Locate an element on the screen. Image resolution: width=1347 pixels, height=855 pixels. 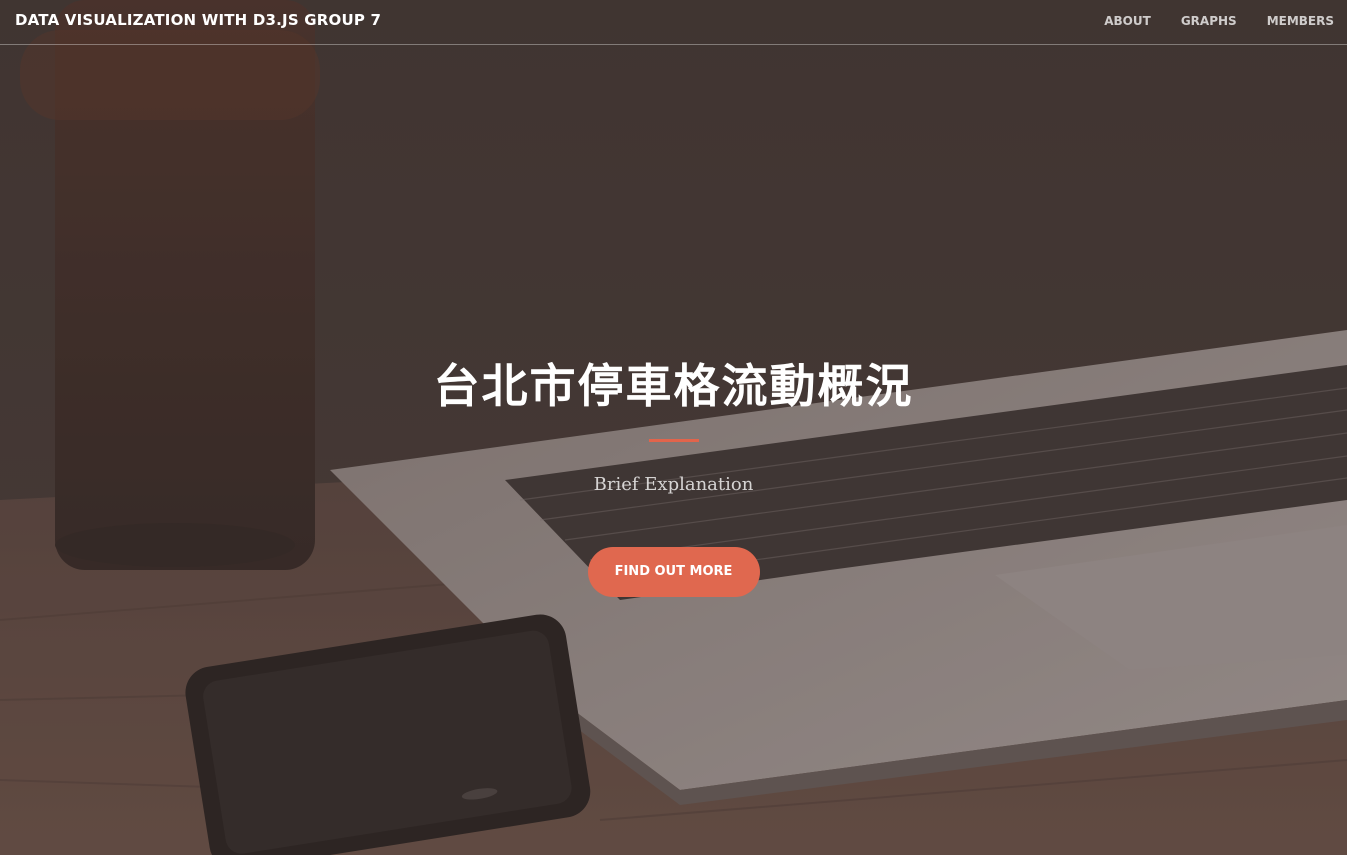
nav-link-graphs: GRAPHS is located at coordinates (1209, 21).